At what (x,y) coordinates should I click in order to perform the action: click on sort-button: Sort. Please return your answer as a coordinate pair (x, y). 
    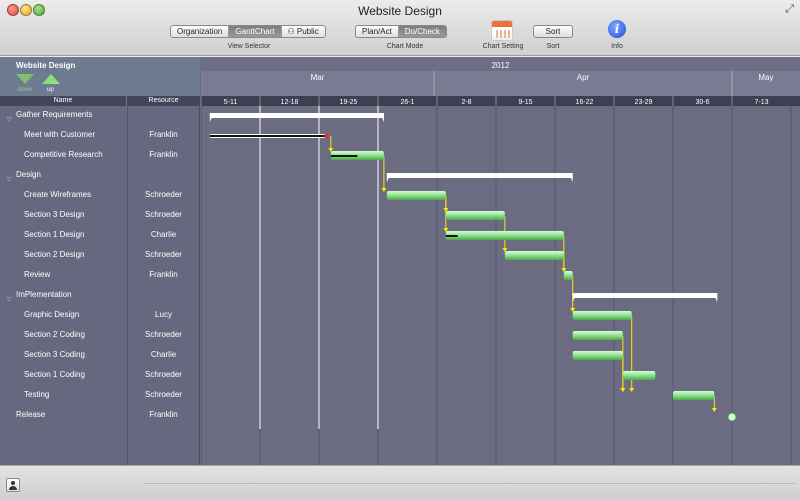
    Looking at the image, I should click on (553, 31).